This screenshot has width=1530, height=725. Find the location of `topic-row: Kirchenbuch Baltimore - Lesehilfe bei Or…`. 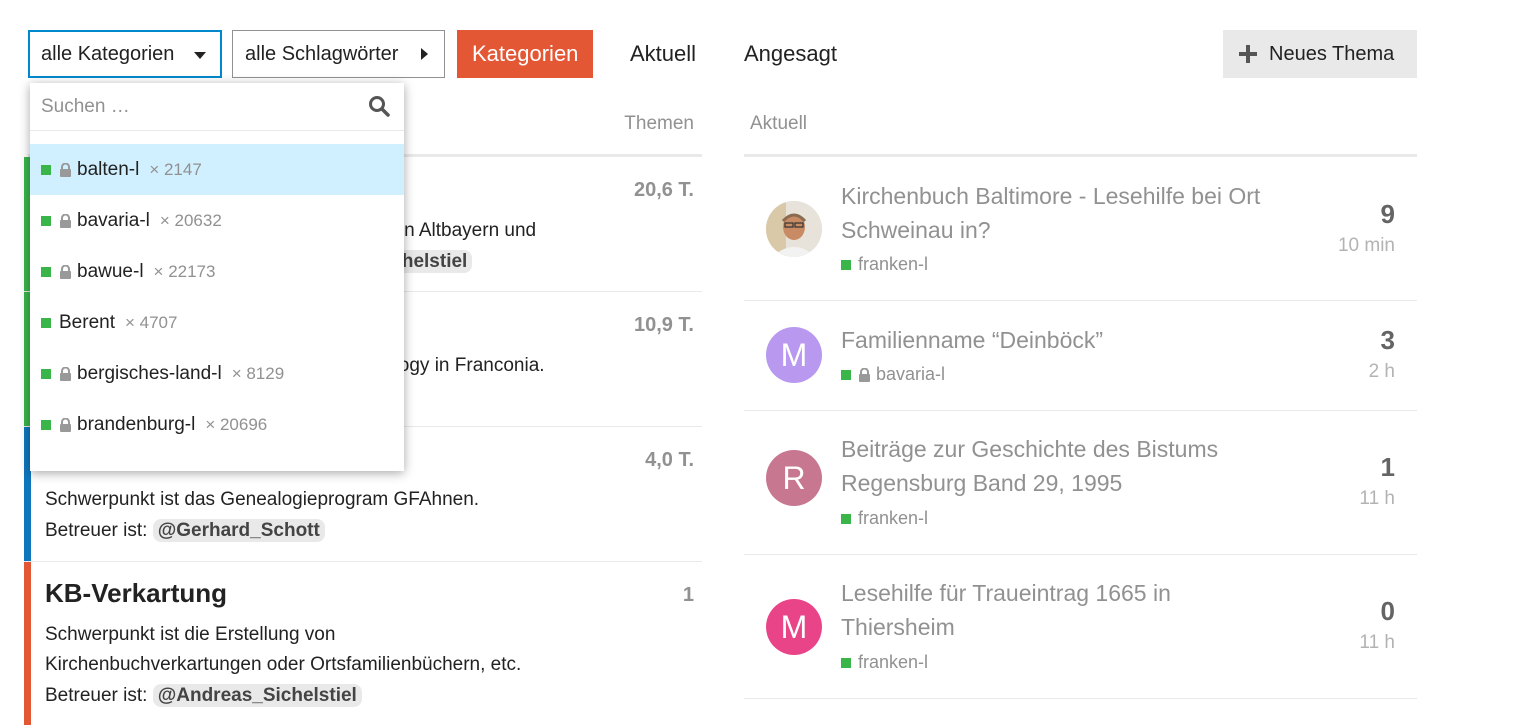

topic-row: Kirchenbuch Baltimore - Lesehilfe bei Or… is located at coordinates (1080, 229).